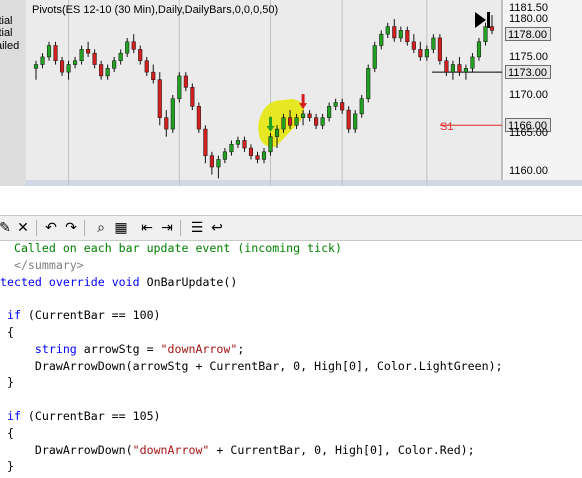 The image size is (582, 478). I want to click on code-token: (CurrentBar == 100), so click(94, 315).